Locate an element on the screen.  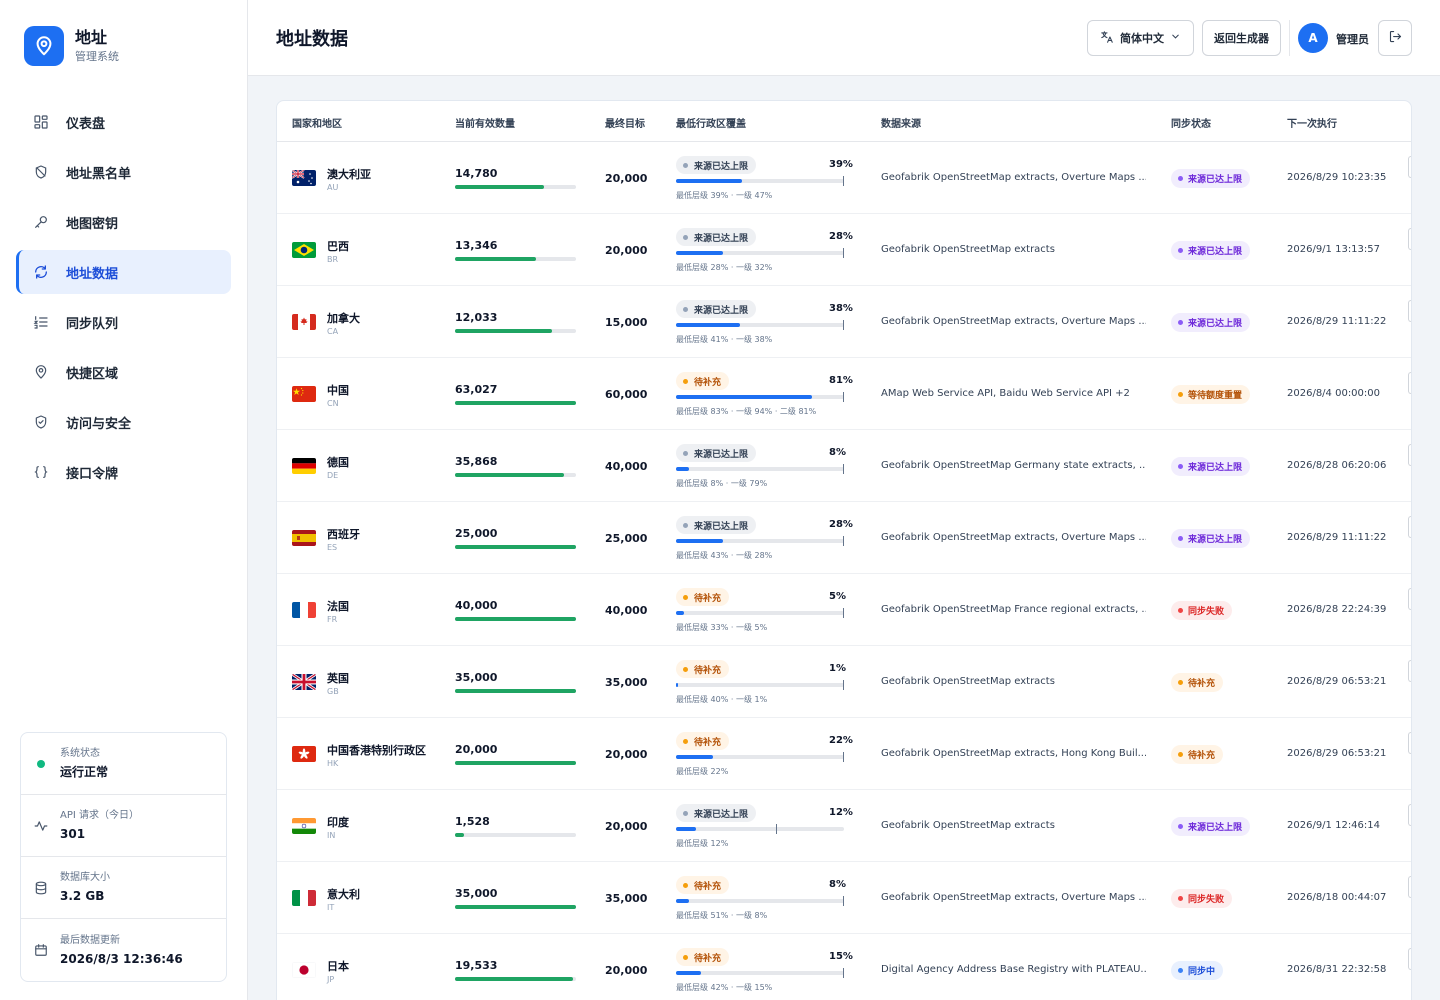
back-to-generator-button: 返回生成器 is located at coordinates (1241, 38).